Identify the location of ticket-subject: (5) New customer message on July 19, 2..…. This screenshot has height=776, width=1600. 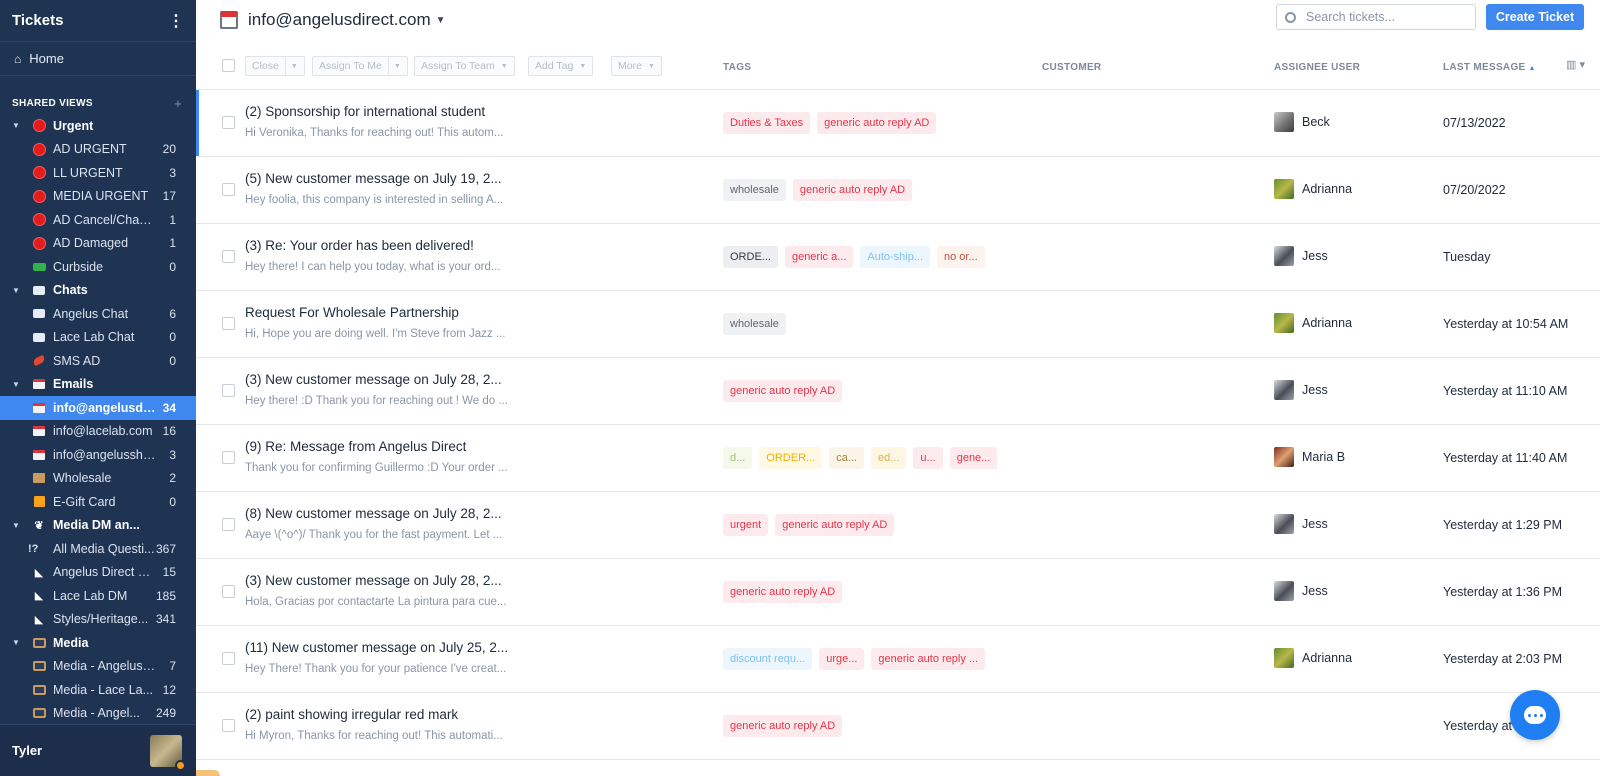
(373, 178).